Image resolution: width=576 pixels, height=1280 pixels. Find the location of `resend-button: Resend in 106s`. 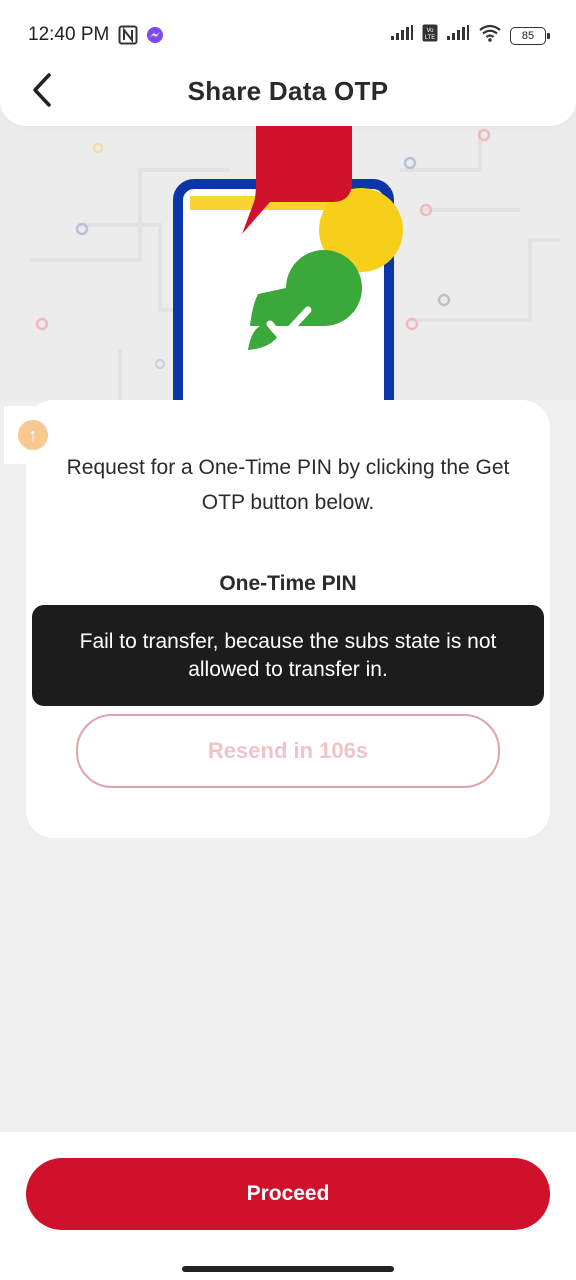

resend-button: Resend in 106s is located at coordinates (288, 751).